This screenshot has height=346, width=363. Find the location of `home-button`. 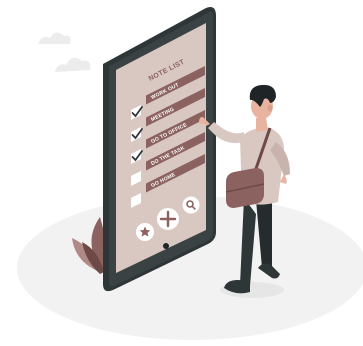

home-button is located at coordinates (166, 246).